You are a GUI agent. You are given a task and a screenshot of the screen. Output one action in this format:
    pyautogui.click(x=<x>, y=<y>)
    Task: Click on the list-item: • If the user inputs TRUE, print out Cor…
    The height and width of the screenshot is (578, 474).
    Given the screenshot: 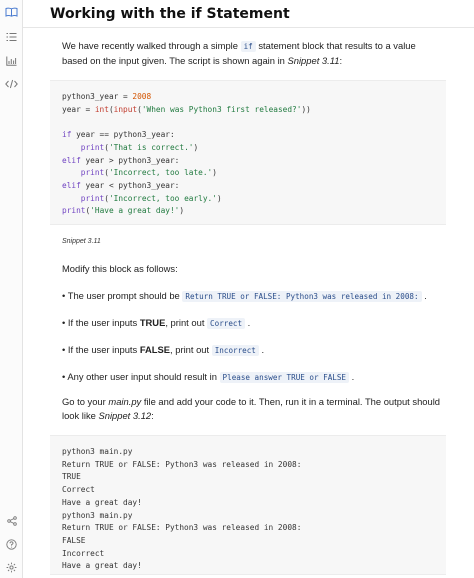 What is the action you would take?
    pyautogui.click(x=248, y=323)
    